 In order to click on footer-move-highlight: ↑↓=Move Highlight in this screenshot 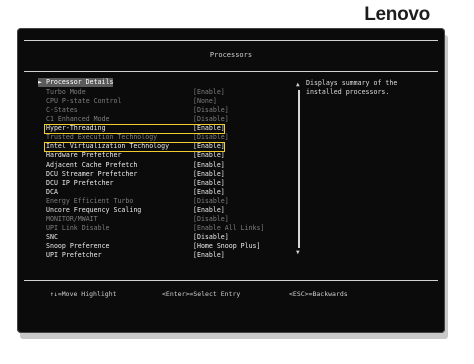, I will do `click(83, 294)`.